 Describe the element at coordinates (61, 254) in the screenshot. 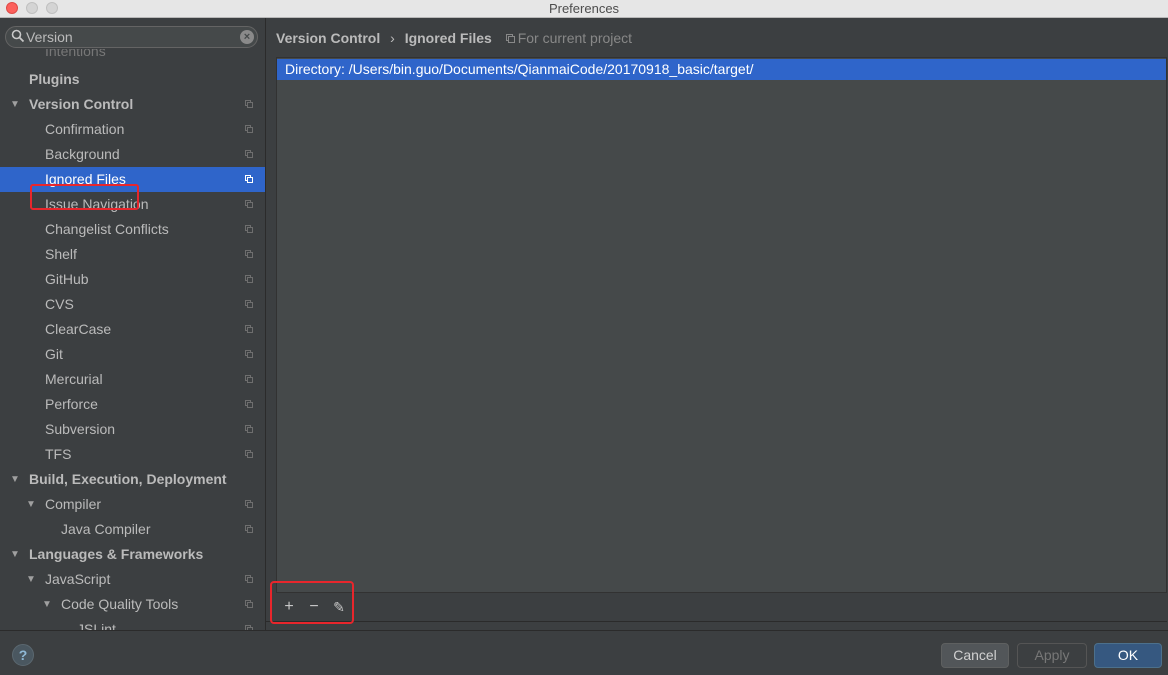

I see `sidebar-item-label: Shelf` at that location.